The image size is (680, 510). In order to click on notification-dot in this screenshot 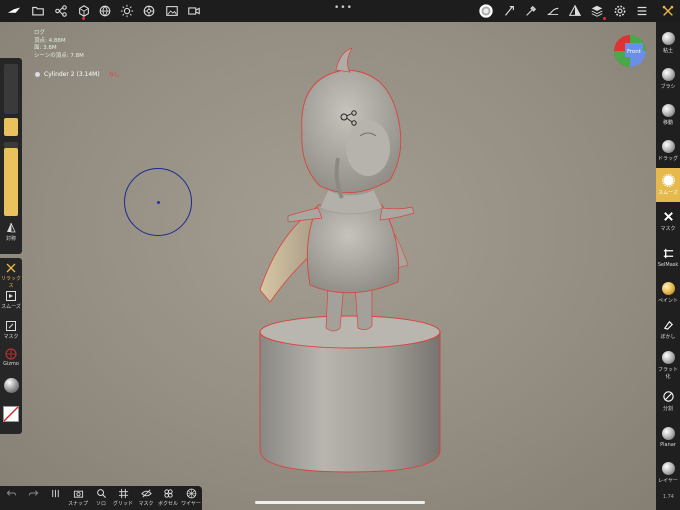, I will do `click(83, 18)`.